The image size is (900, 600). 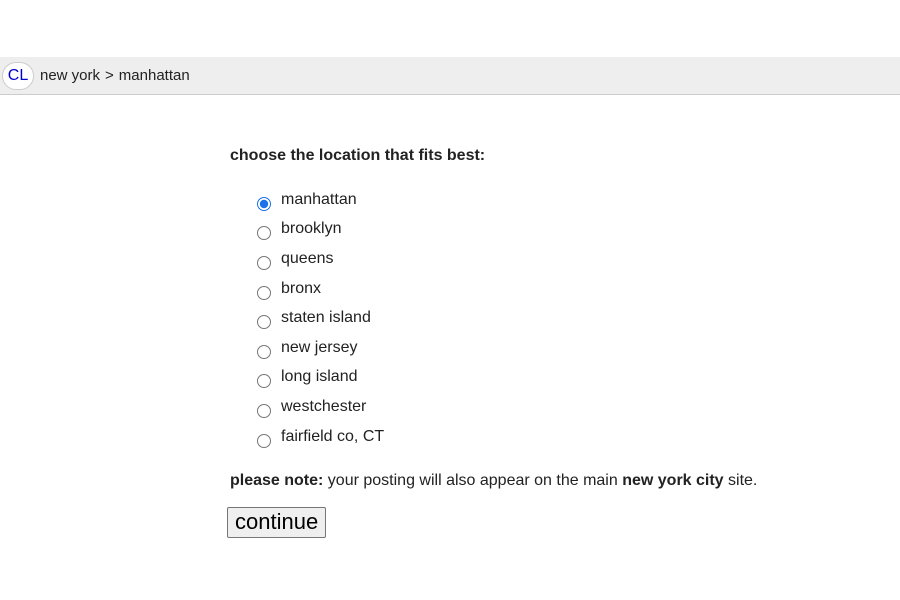 I want to click on location-option-label-wrap: long island, so click(x=307, y=378).